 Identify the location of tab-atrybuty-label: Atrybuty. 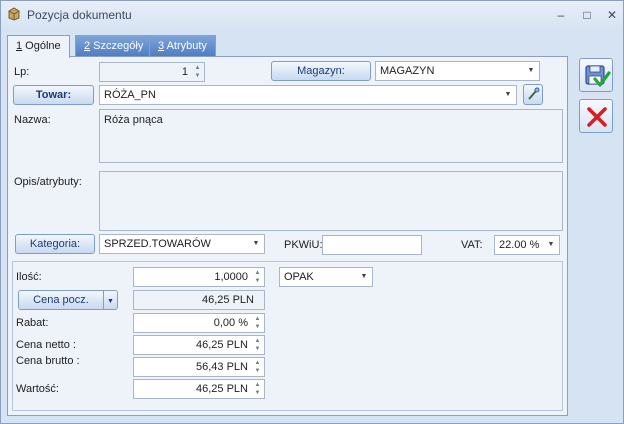
(185, 46).